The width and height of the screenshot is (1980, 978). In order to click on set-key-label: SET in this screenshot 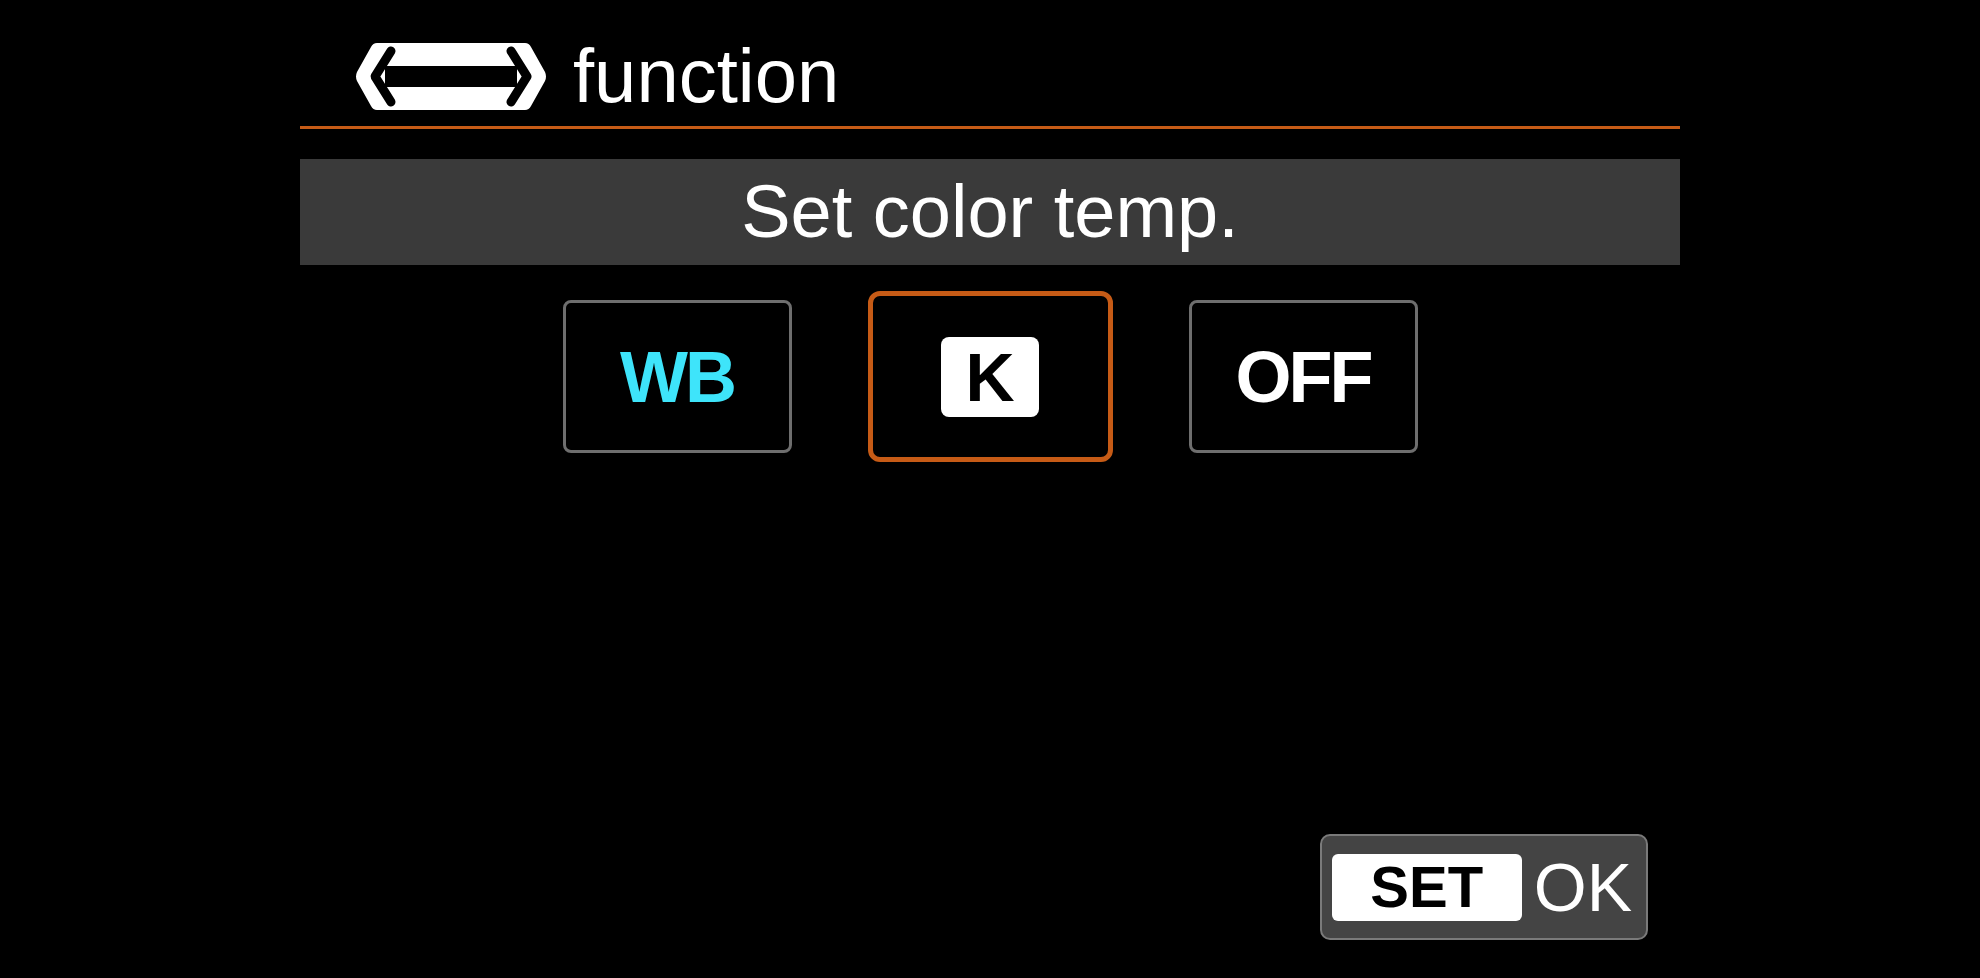, I will do `click(1426, 887)`.